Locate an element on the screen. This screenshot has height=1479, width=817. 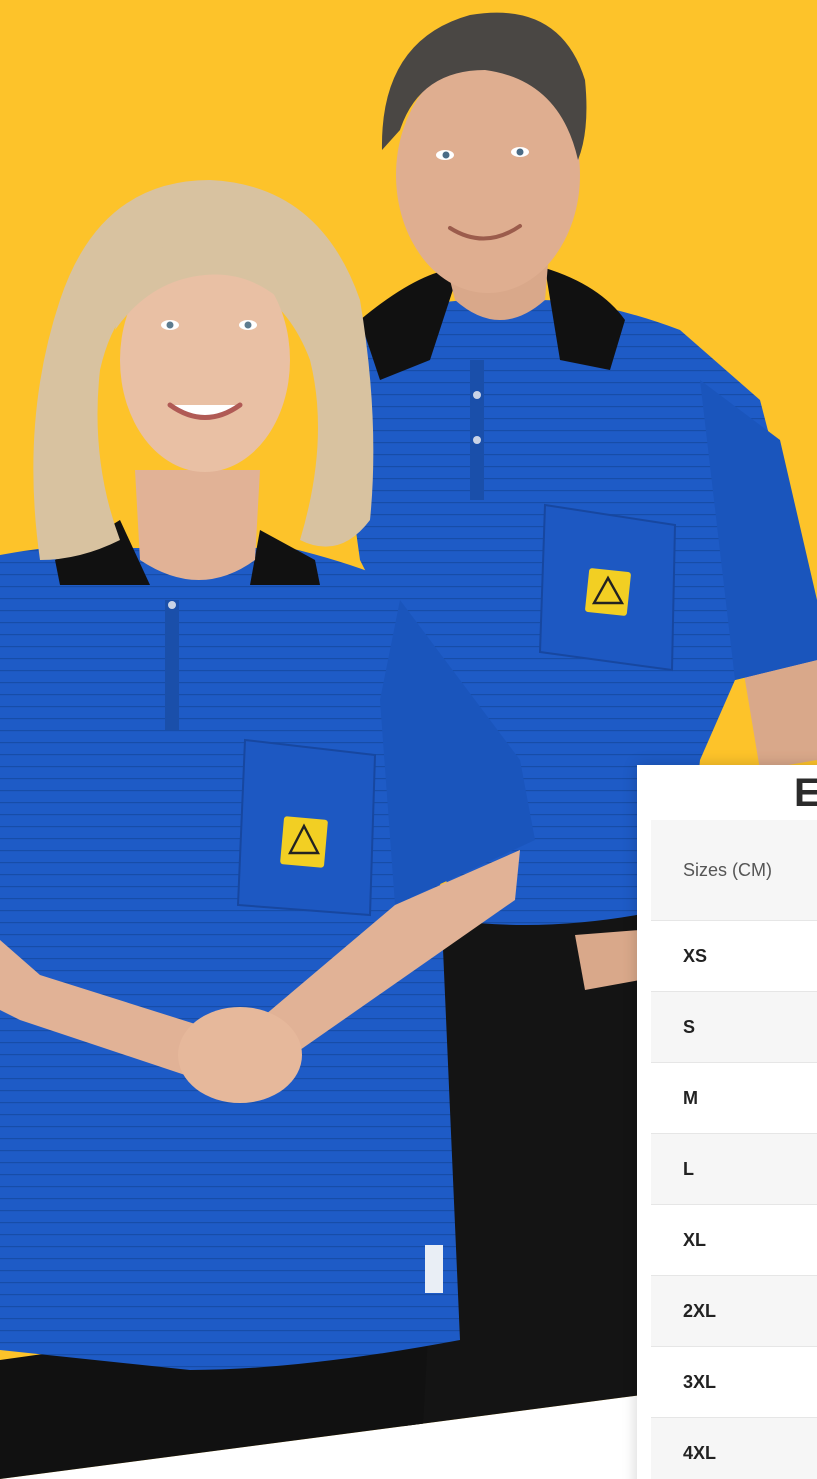
table-row: XL is located at coordinates (734, 1240).